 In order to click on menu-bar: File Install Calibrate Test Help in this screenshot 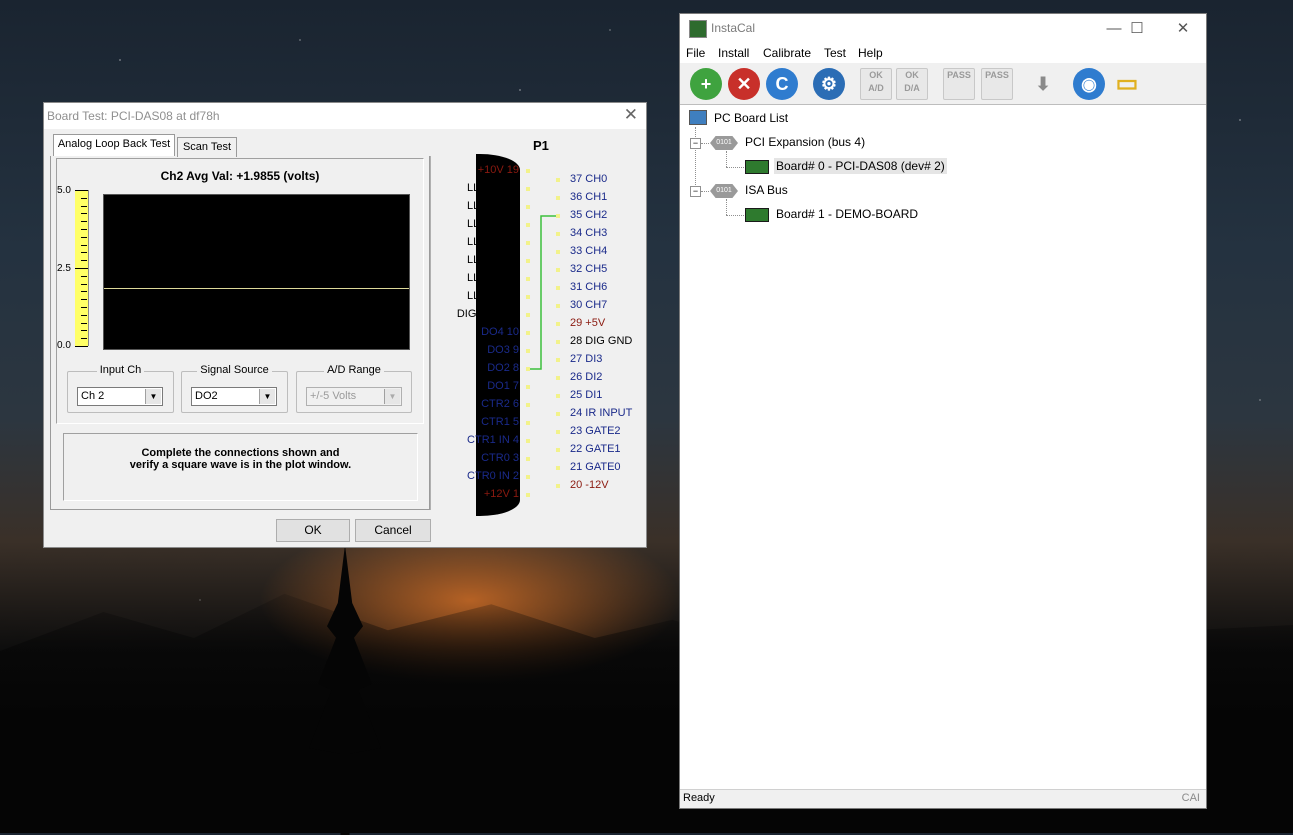, I will do `click(943, 53)`.